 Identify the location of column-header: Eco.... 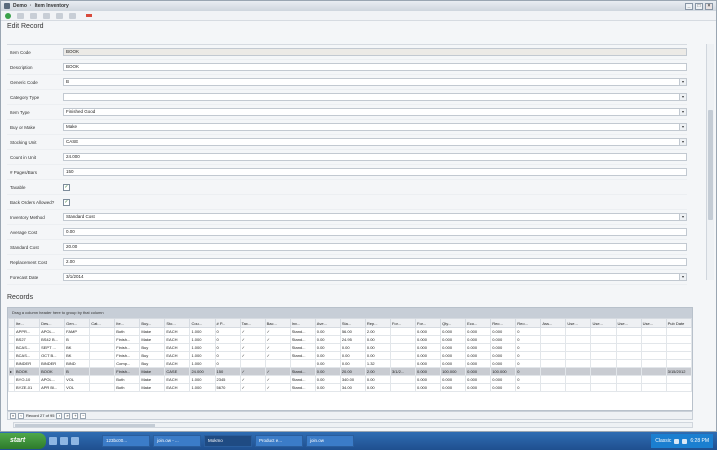
(478, 323).